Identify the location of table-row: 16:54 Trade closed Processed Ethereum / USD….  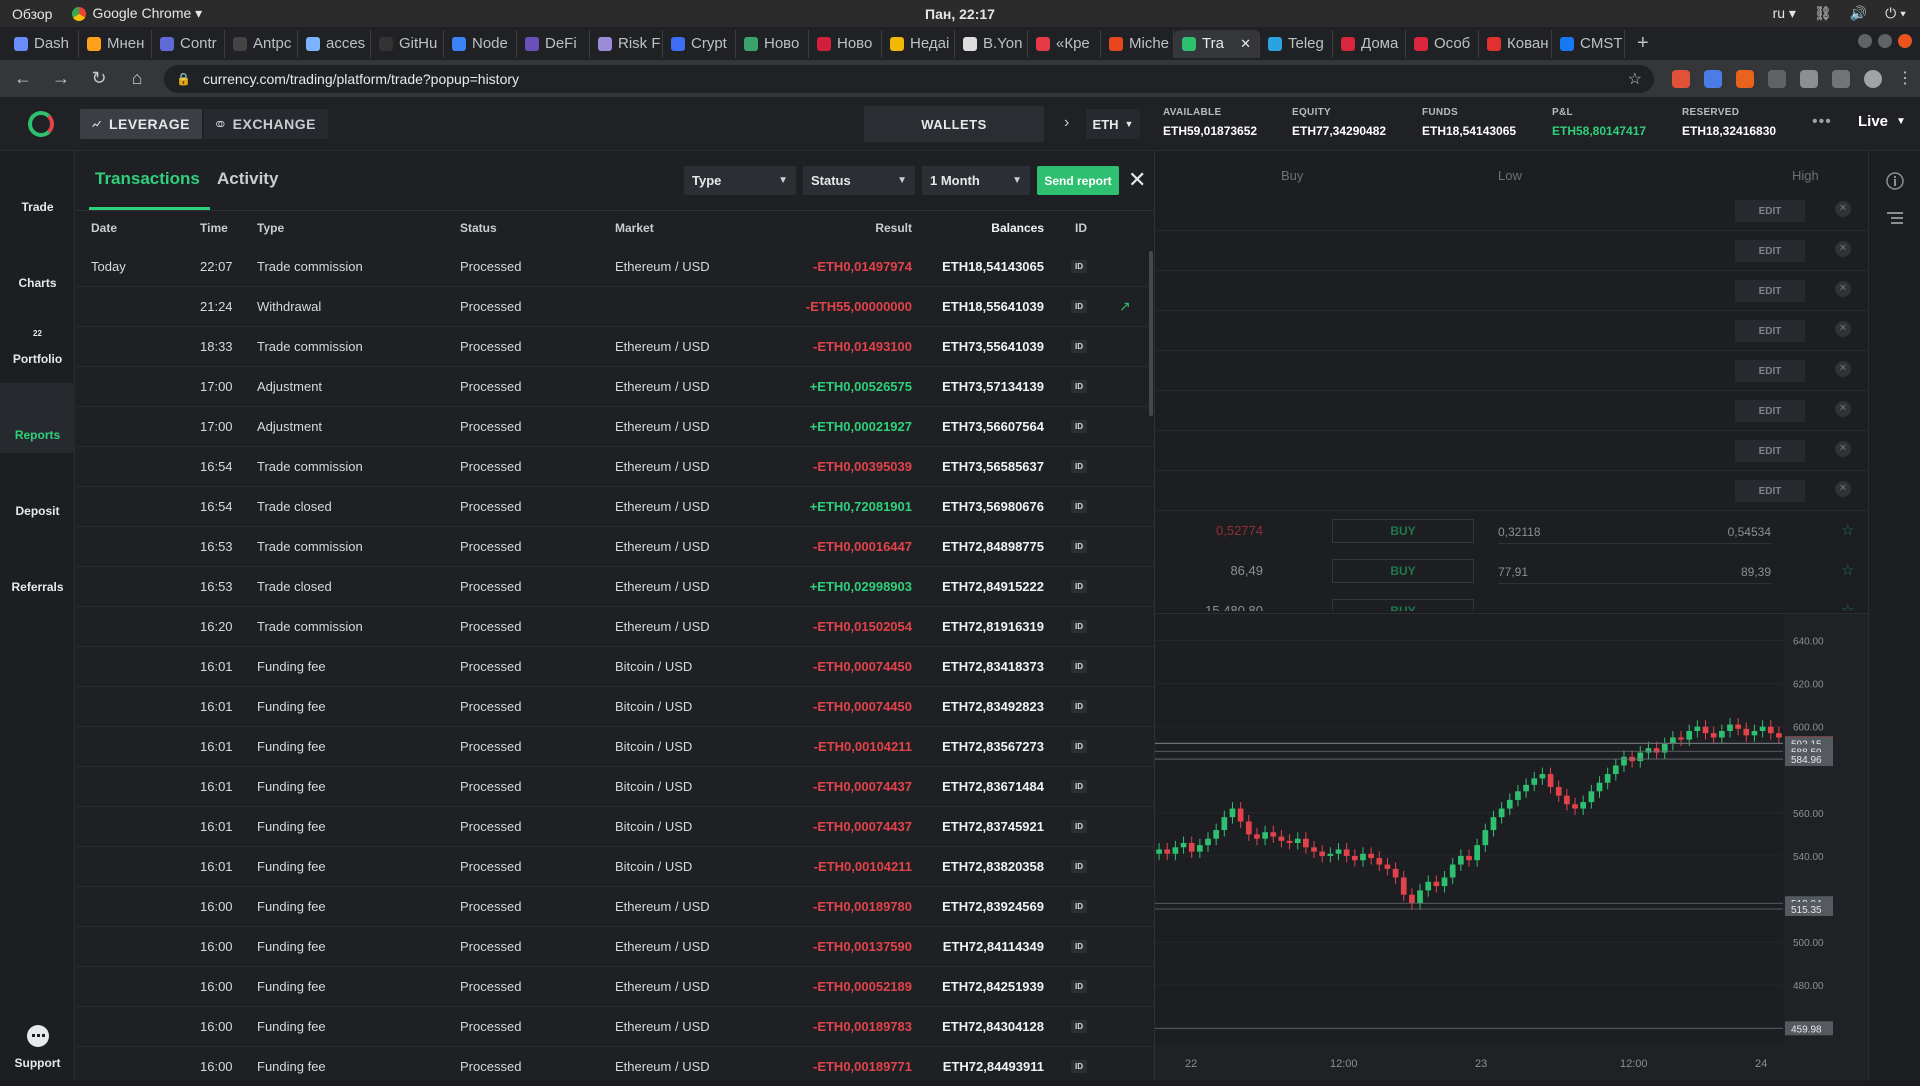
(614, 507).